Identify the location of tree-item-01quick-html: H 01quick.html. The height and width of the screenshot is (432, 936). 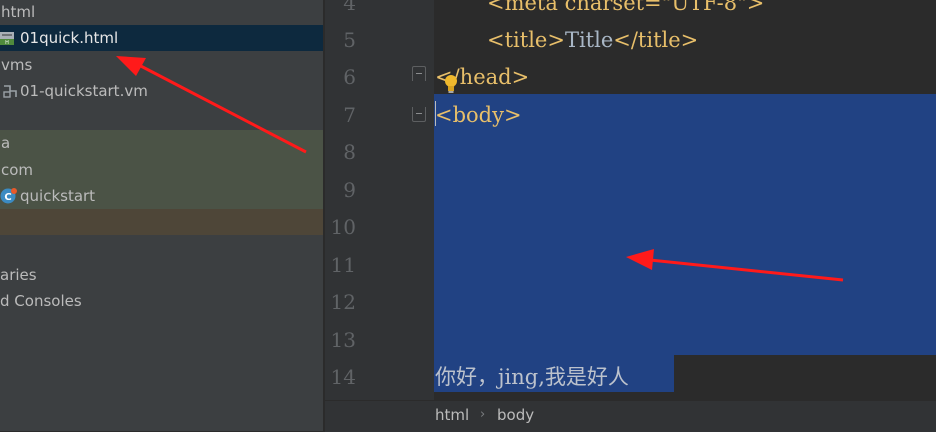
(161, 38).